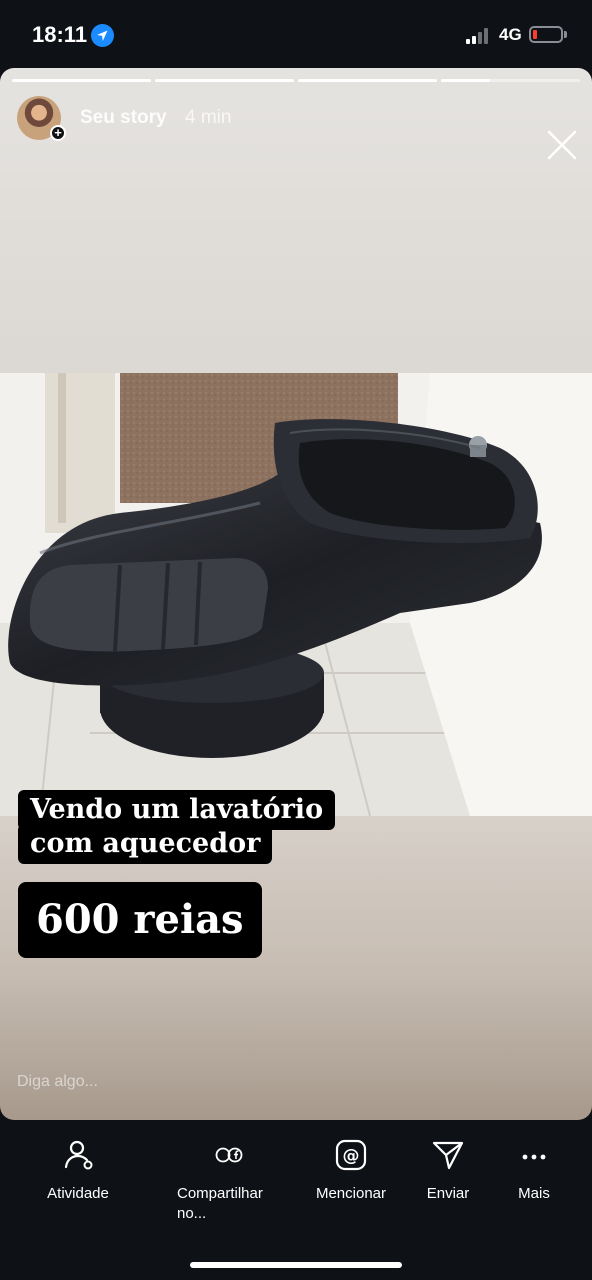  What do you see at coordinates (565, 34) in the screenshot?
I see `battery-tip` at bounding box center [565, 34].